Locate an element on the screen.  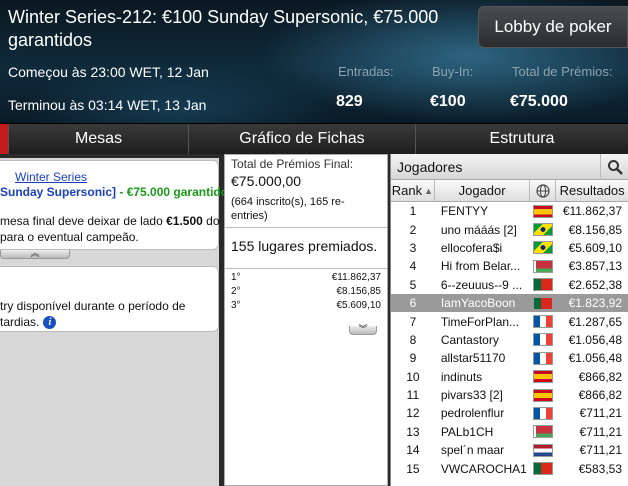
series-link: Winter Series is located at coordinates (51, 177).